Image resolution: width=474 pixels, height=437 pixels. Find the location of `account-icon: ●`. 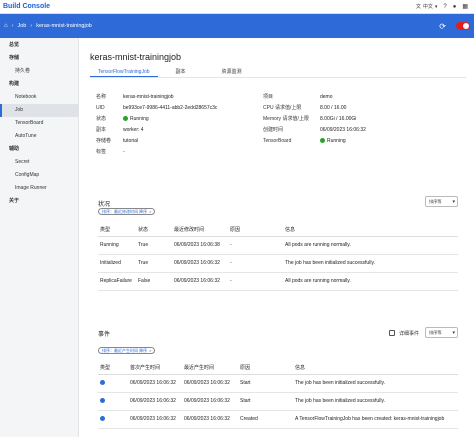

account-icon: ● is located at coordinates (455, 7).